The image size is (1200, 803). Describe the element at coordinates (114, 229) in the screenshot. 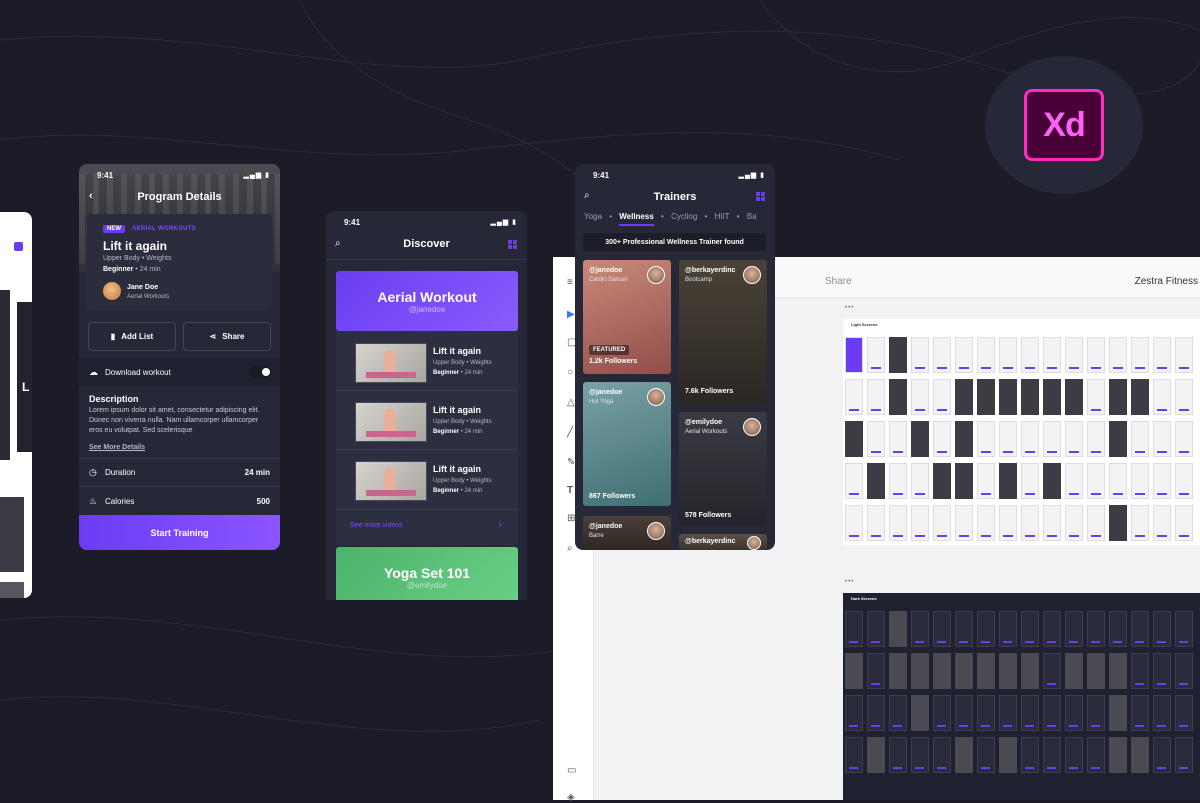

I see `new-badge: NEW` at that location.